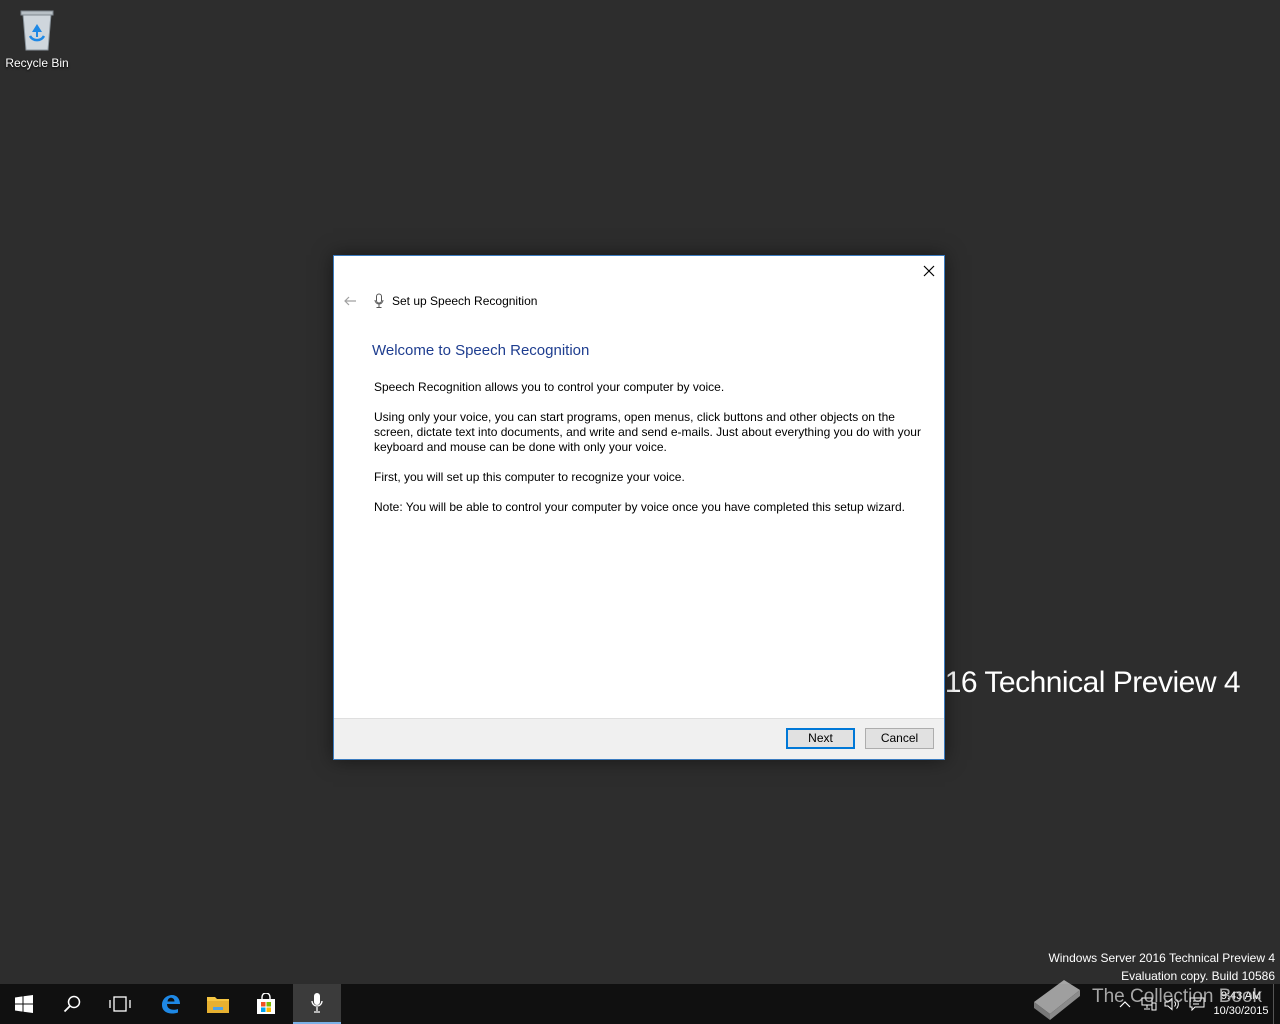  Describe the element at coordinates (465, 301) in the screenshot. I see `wizard-title: Set up Speech Recognition` at that location.